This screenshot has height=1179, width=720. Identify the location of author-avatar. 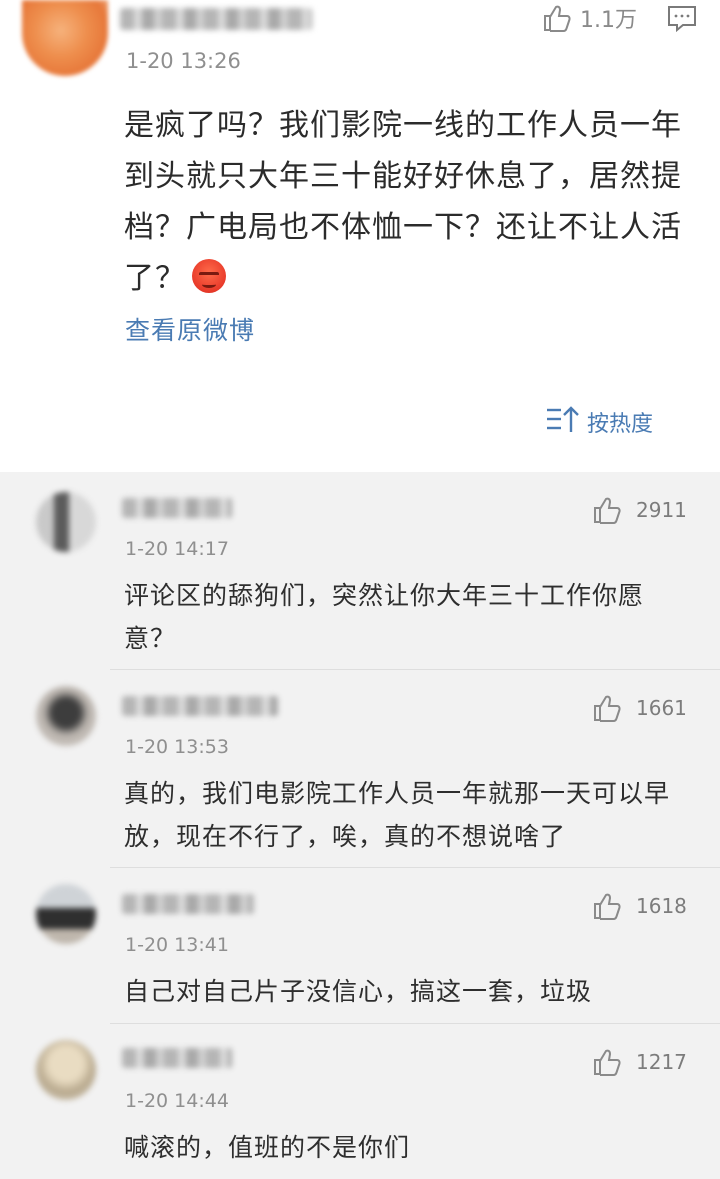
(65, 38).